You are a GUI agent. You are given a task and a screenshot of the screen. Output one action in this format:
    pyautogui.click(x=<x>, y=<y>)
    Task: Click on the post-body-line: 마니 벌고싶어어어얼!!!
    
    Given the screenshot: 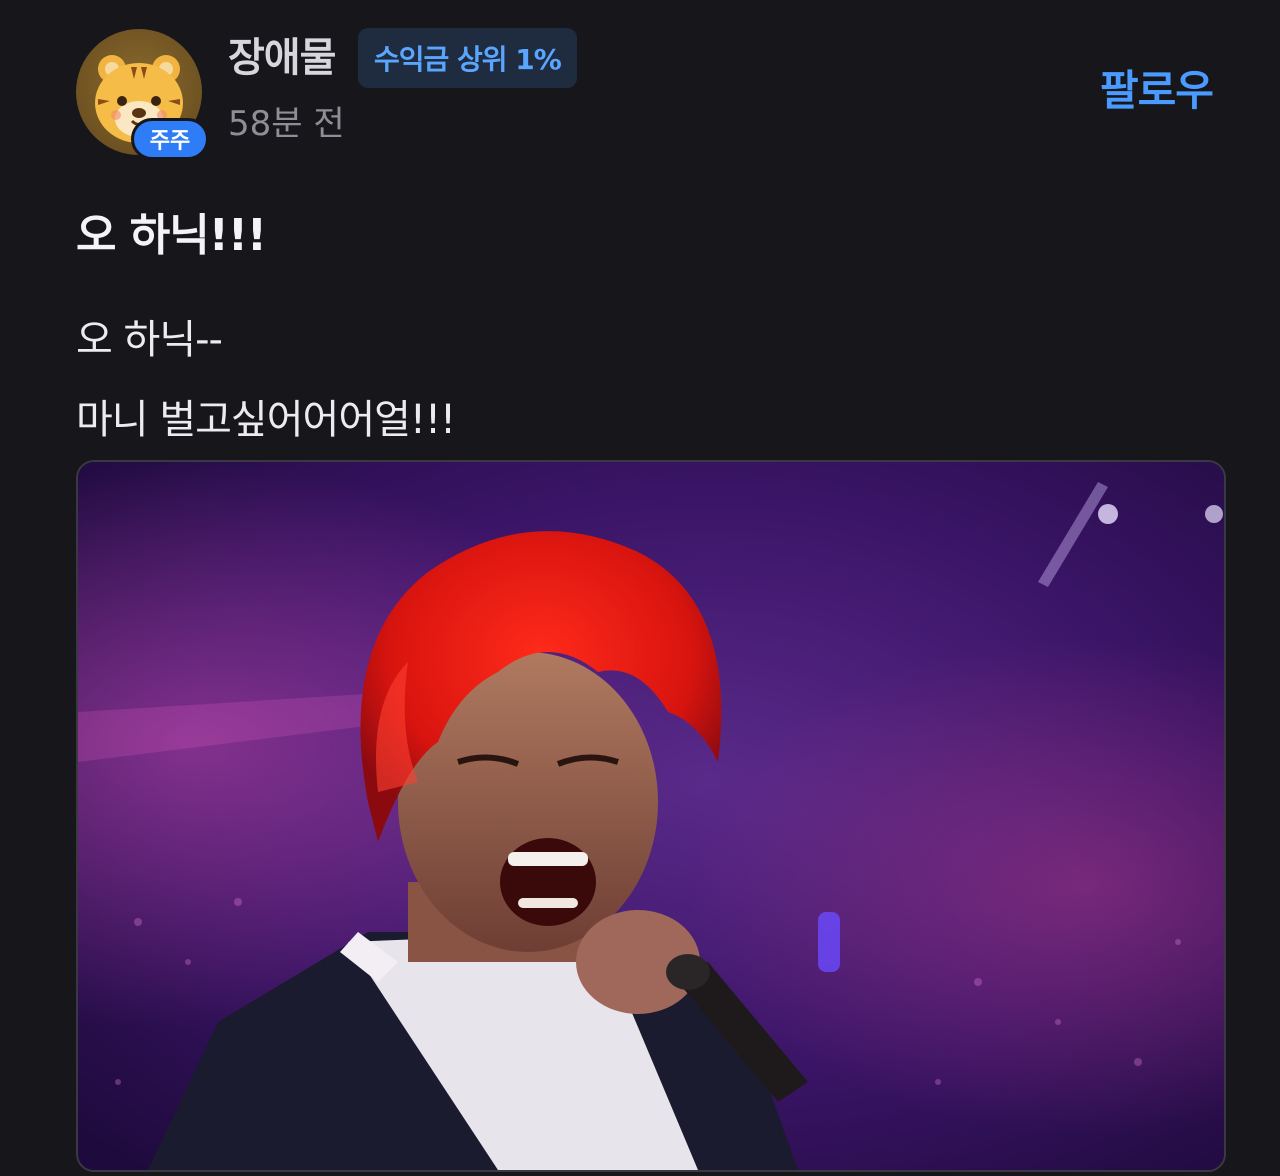 What is the action you would take?
    pyautogui.click(x=266, y=420)
    